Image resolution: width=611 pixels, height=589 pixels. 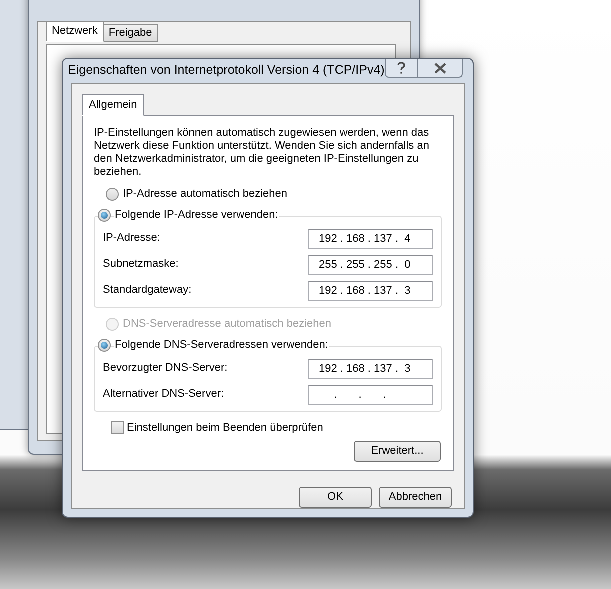 What do you see at coordinates (141, 264) in the screenshot?
I see `field-label: Subnetzmaske:` at bounding box center [141, 264].